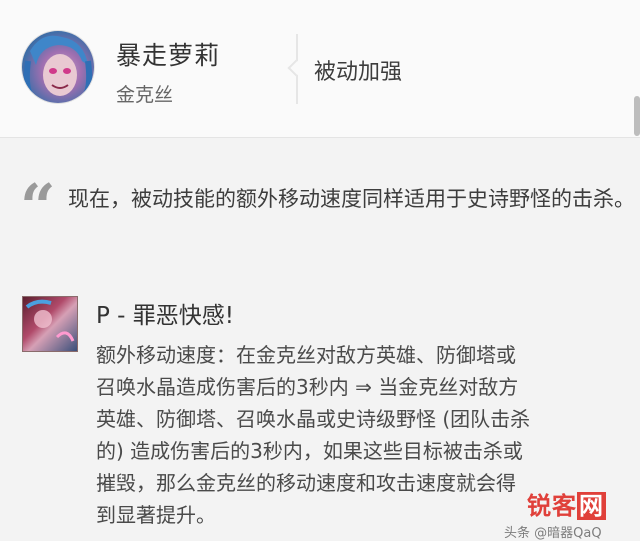 This screenshot has height=541, width=640. Describe the element at coordinates (165, 316) in the screenshot. I see `skill-title: P - 罪恶快感!` at that location.